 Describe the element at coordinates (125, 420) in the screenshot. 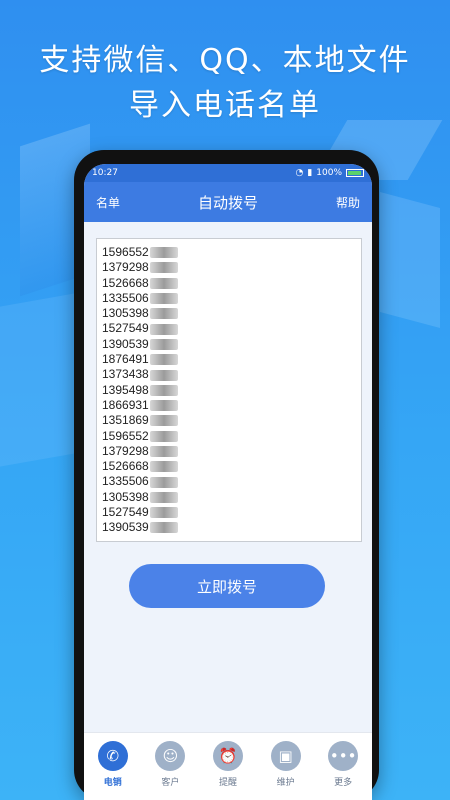

I see `phone-number-prefix: 1351869` at that location.